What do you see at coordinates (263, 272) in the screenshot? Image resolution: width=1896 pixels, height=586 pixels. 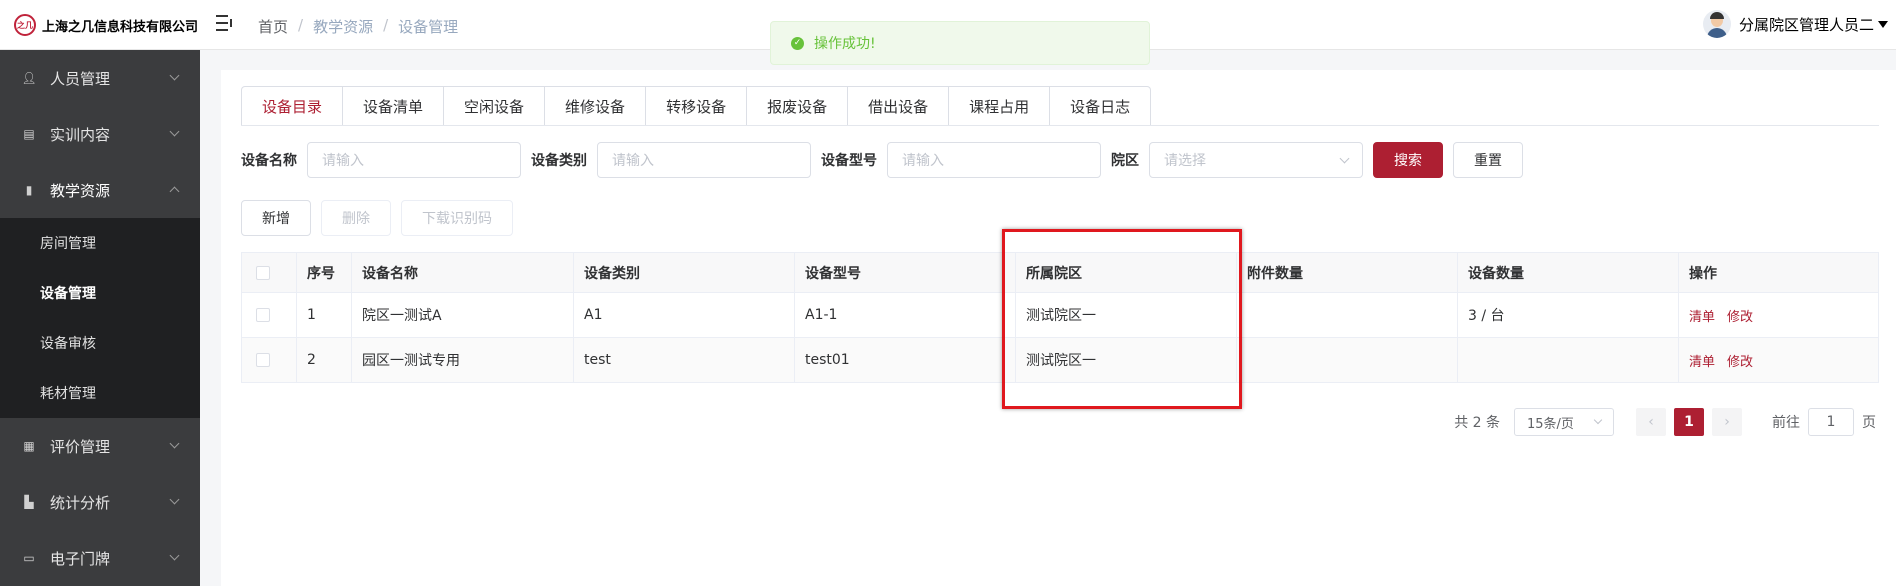 I see `select-all-checkbox` at bounding box center [263, 272].